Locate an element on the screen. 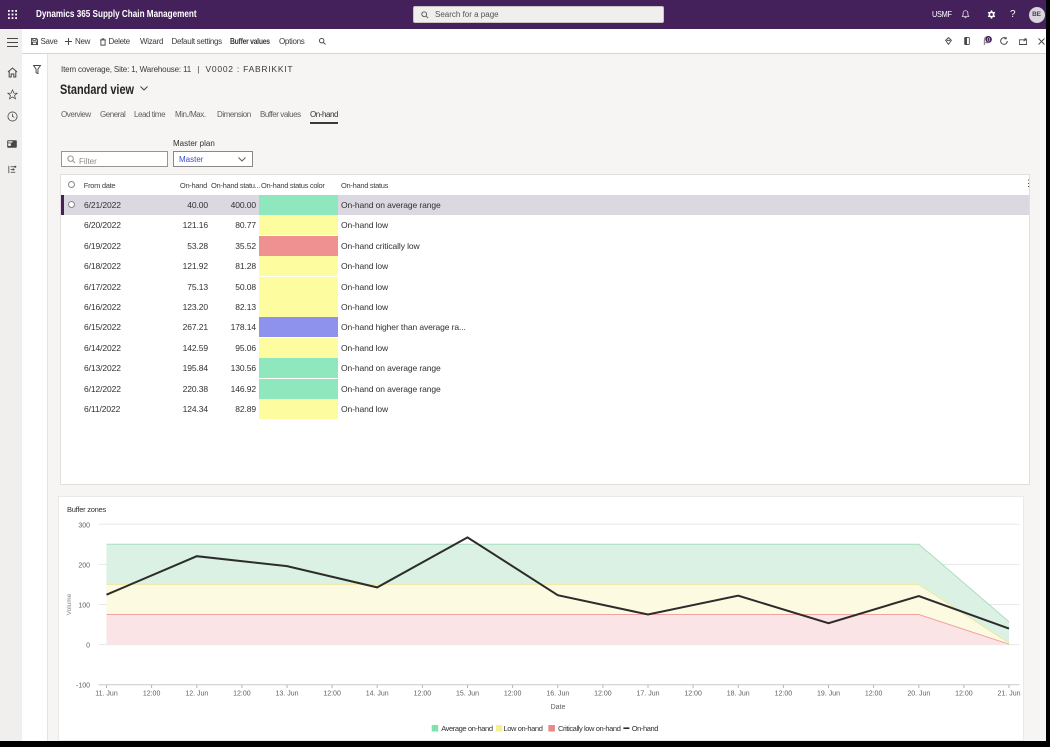 Image resolution: width=1050 pixels, height=747 pixels. svg-text: 21. Jun is located at coordinates (1009, 694).